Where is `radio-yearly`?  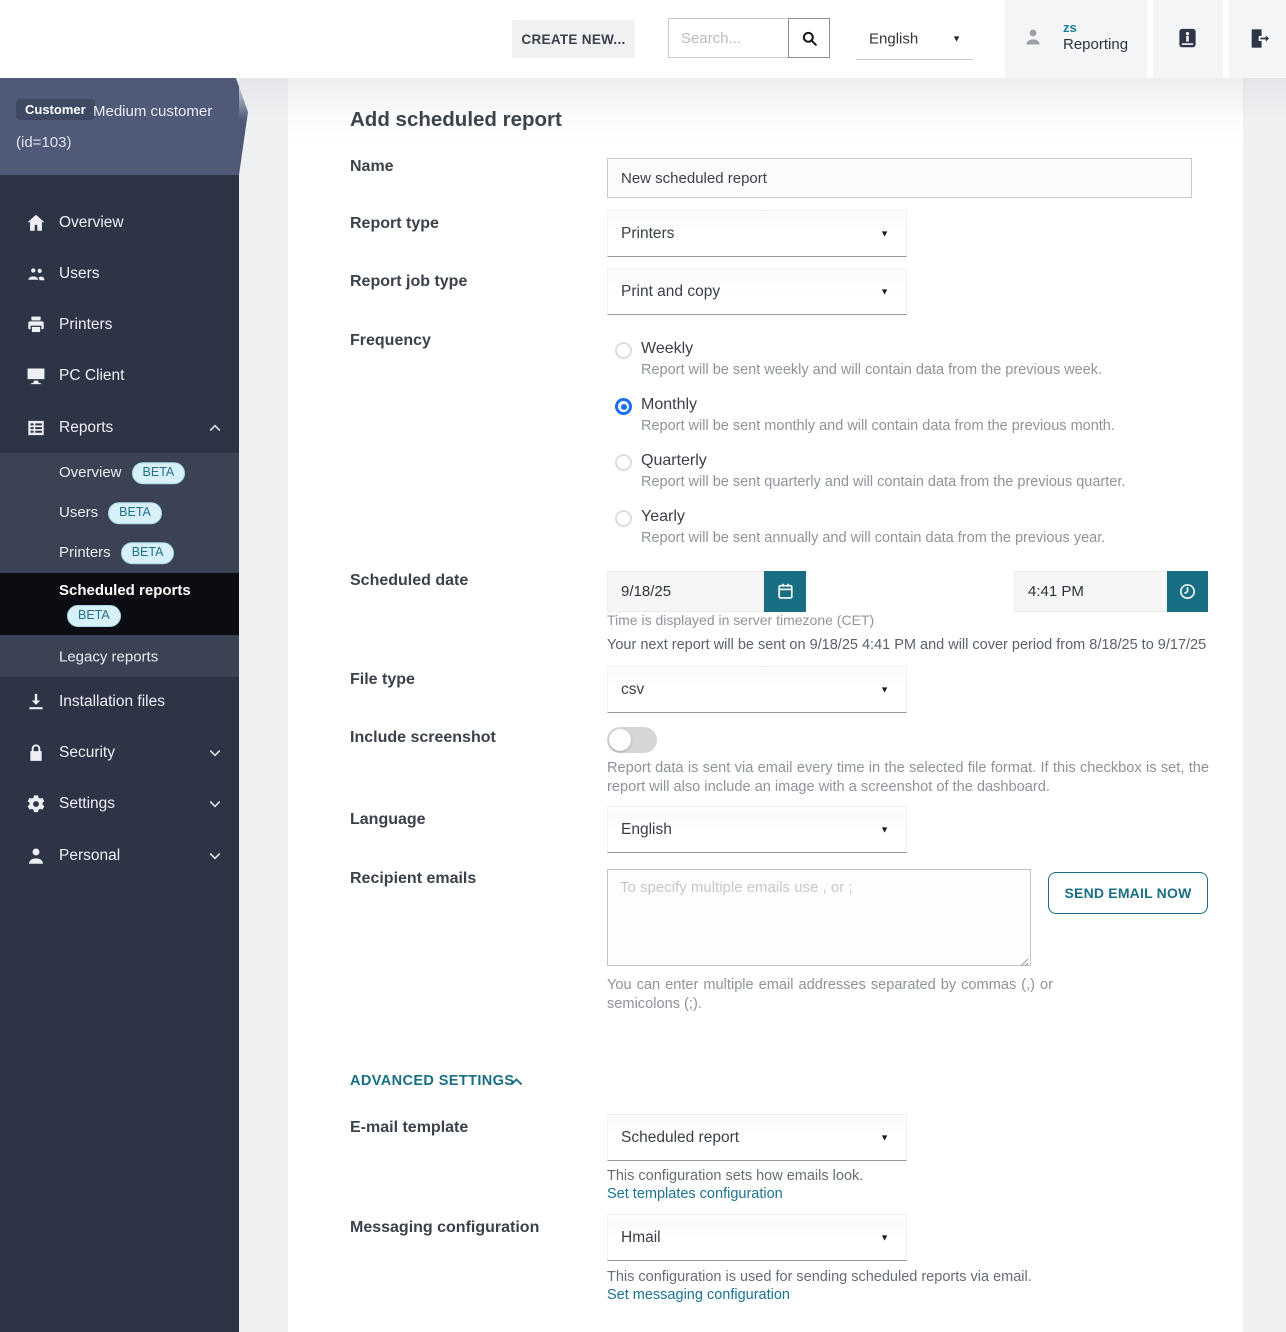
radio-yearly is located at coordinates (623, 518).